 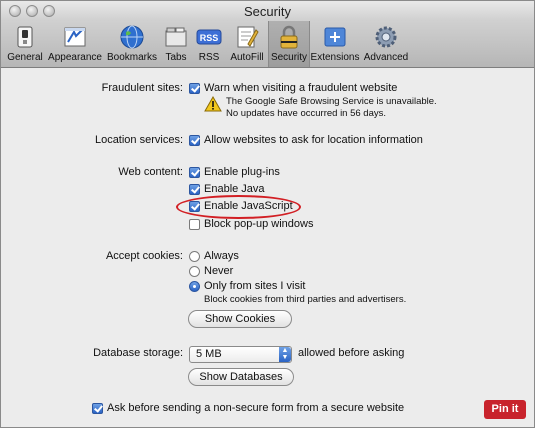 I want to click on general-switch-icon, so click(x=25, y=37).